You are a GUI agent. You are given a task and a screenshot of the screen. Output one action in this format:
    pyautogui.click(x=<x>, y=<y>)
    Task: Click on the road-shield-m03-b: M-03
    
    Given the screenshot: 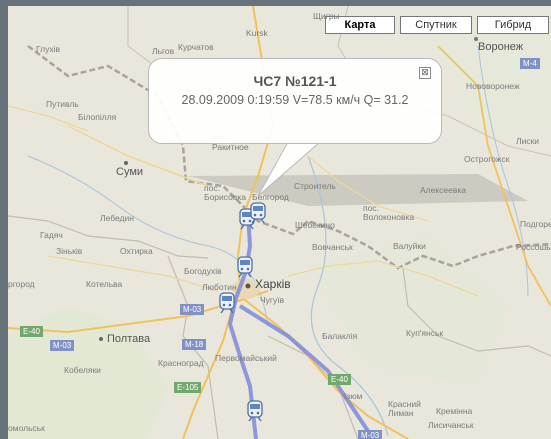 What is the action you would take?
    pyautogui.click(x=192, y=309)
    